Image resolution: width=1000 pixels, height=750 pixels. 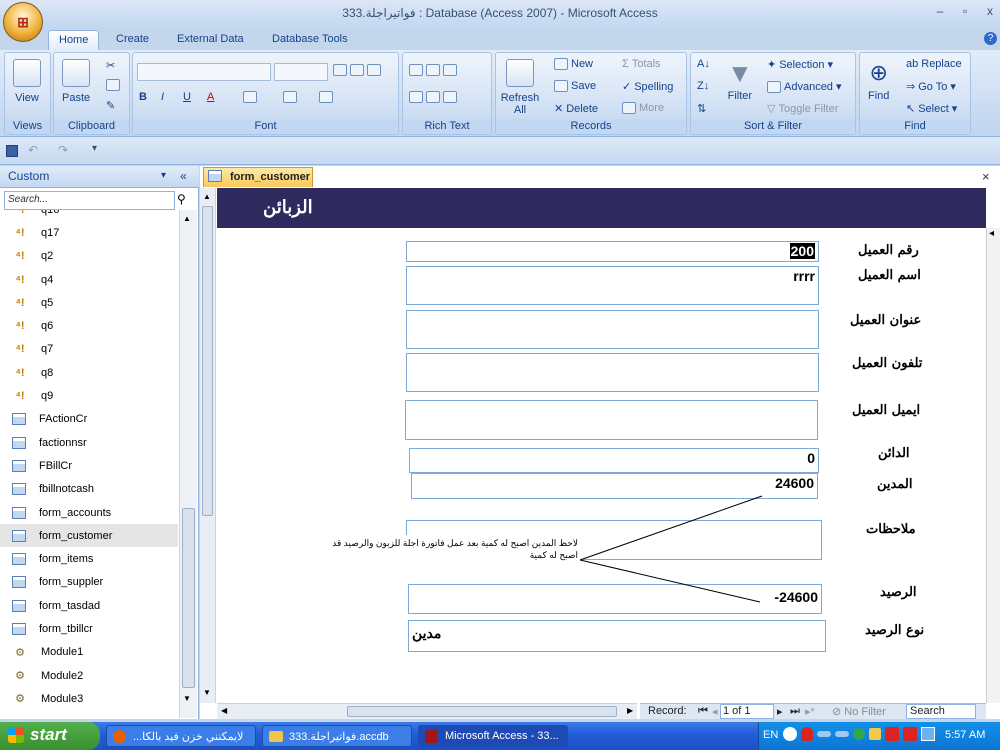 What do you see at coordinates (89, 256) in the screenshot?
I see `nav-item-q2: ⁴! q2` at bounding box center [89, 256].